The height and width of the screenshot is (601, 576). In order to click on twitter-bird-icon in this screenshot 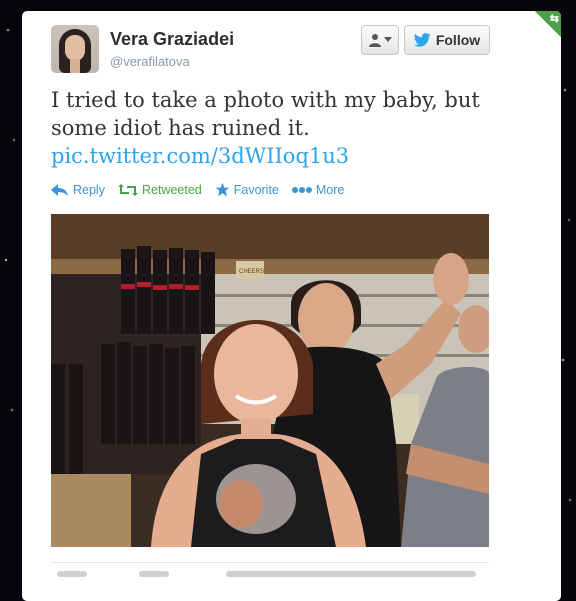, I will do `click(422, 40)`.